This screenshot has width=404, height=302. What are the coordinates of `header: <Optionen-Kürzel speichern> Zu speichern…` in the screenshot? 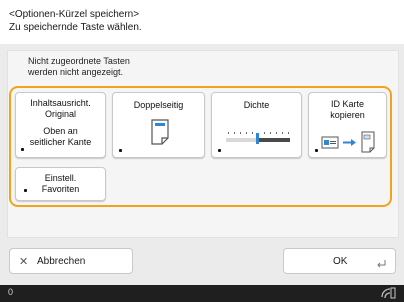 It's located at (202, 22).